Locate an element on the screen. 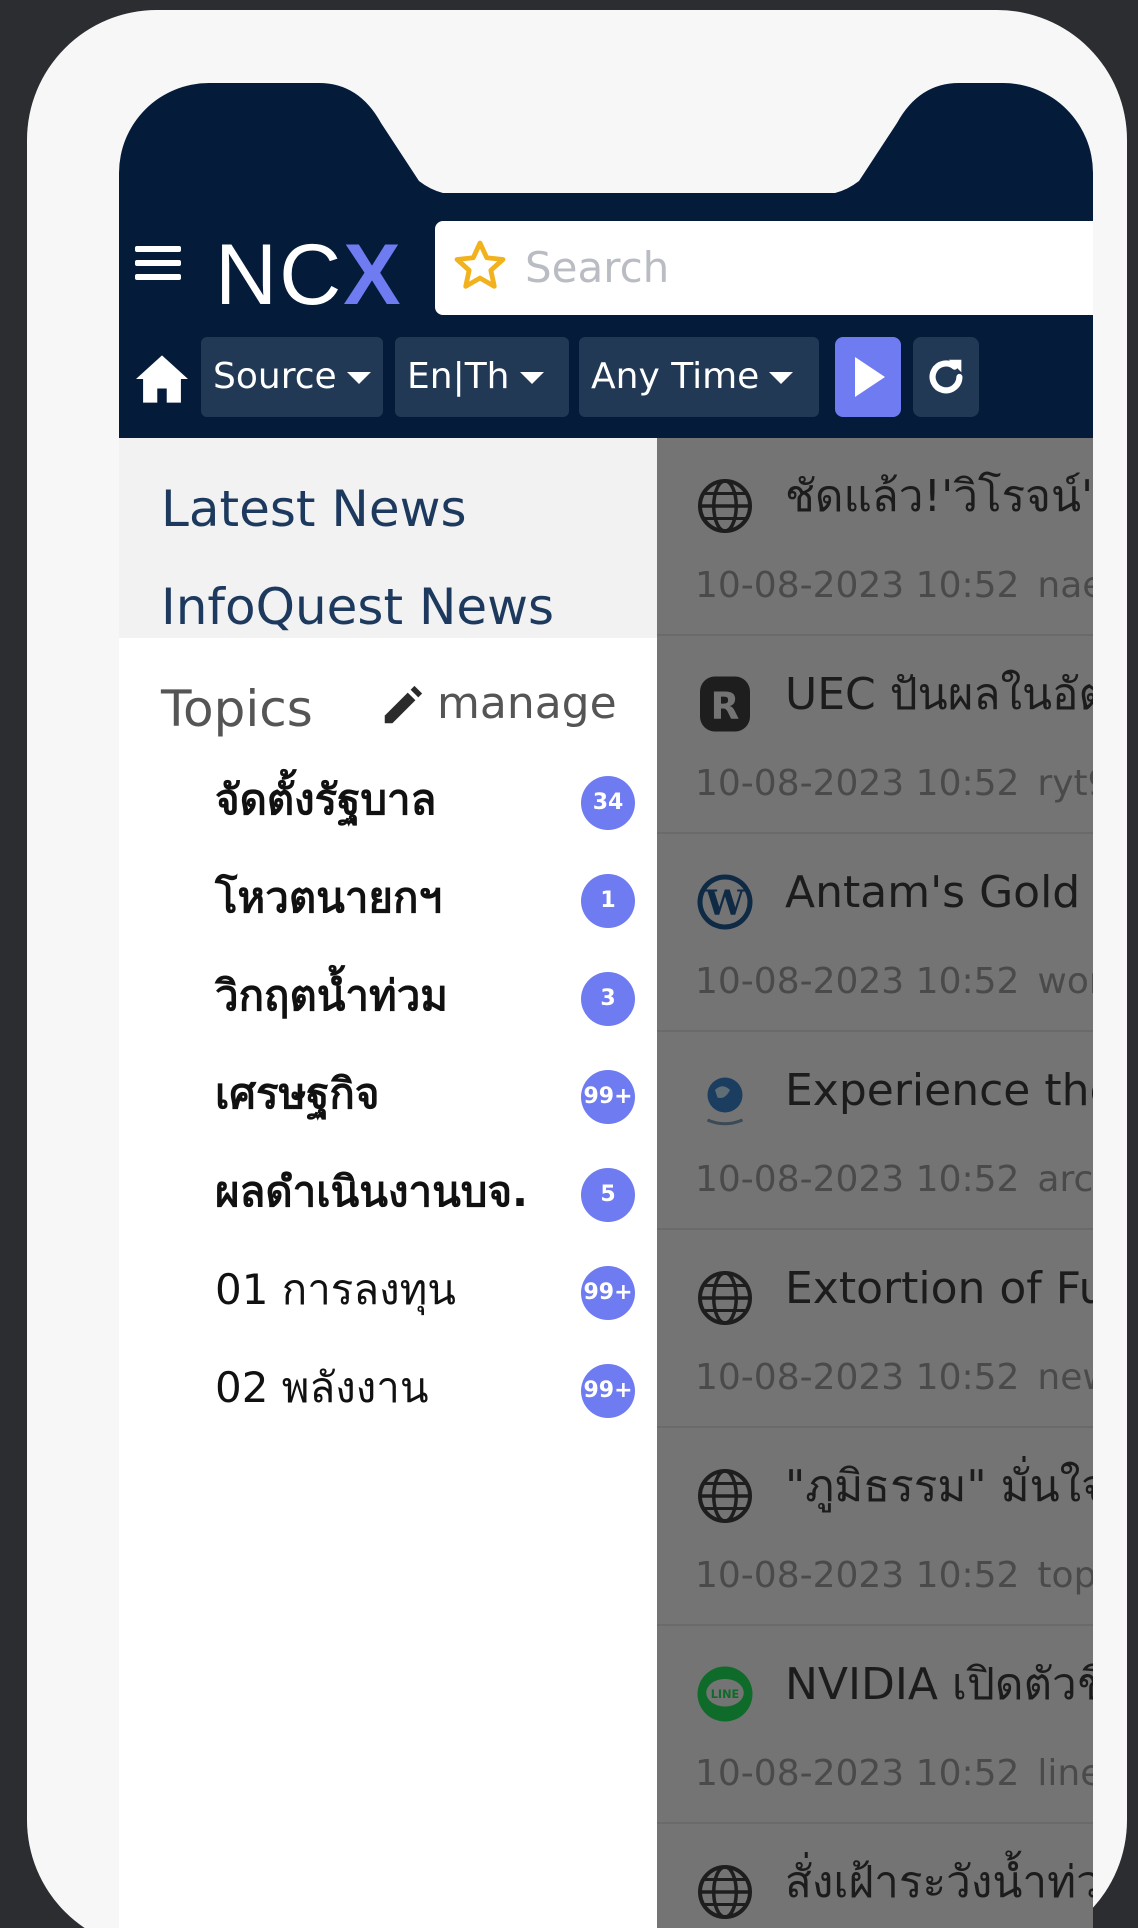  topic-label: วิกฤตน้ำท่วม is located at coordinates (331, 995).